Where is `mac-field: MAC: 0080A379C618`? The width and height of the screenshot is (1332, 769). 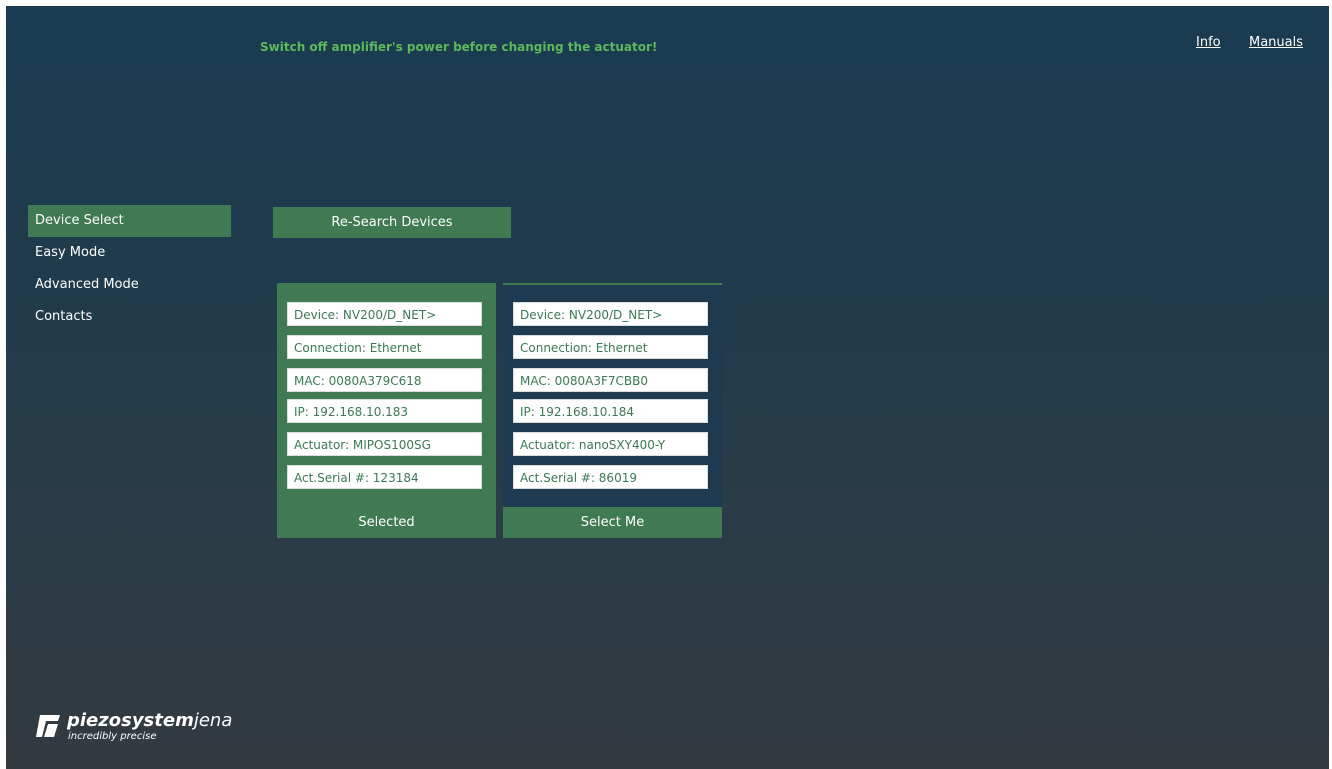
mac-field: MAC: 0080A379C618 is located at coordinates (384, 380).